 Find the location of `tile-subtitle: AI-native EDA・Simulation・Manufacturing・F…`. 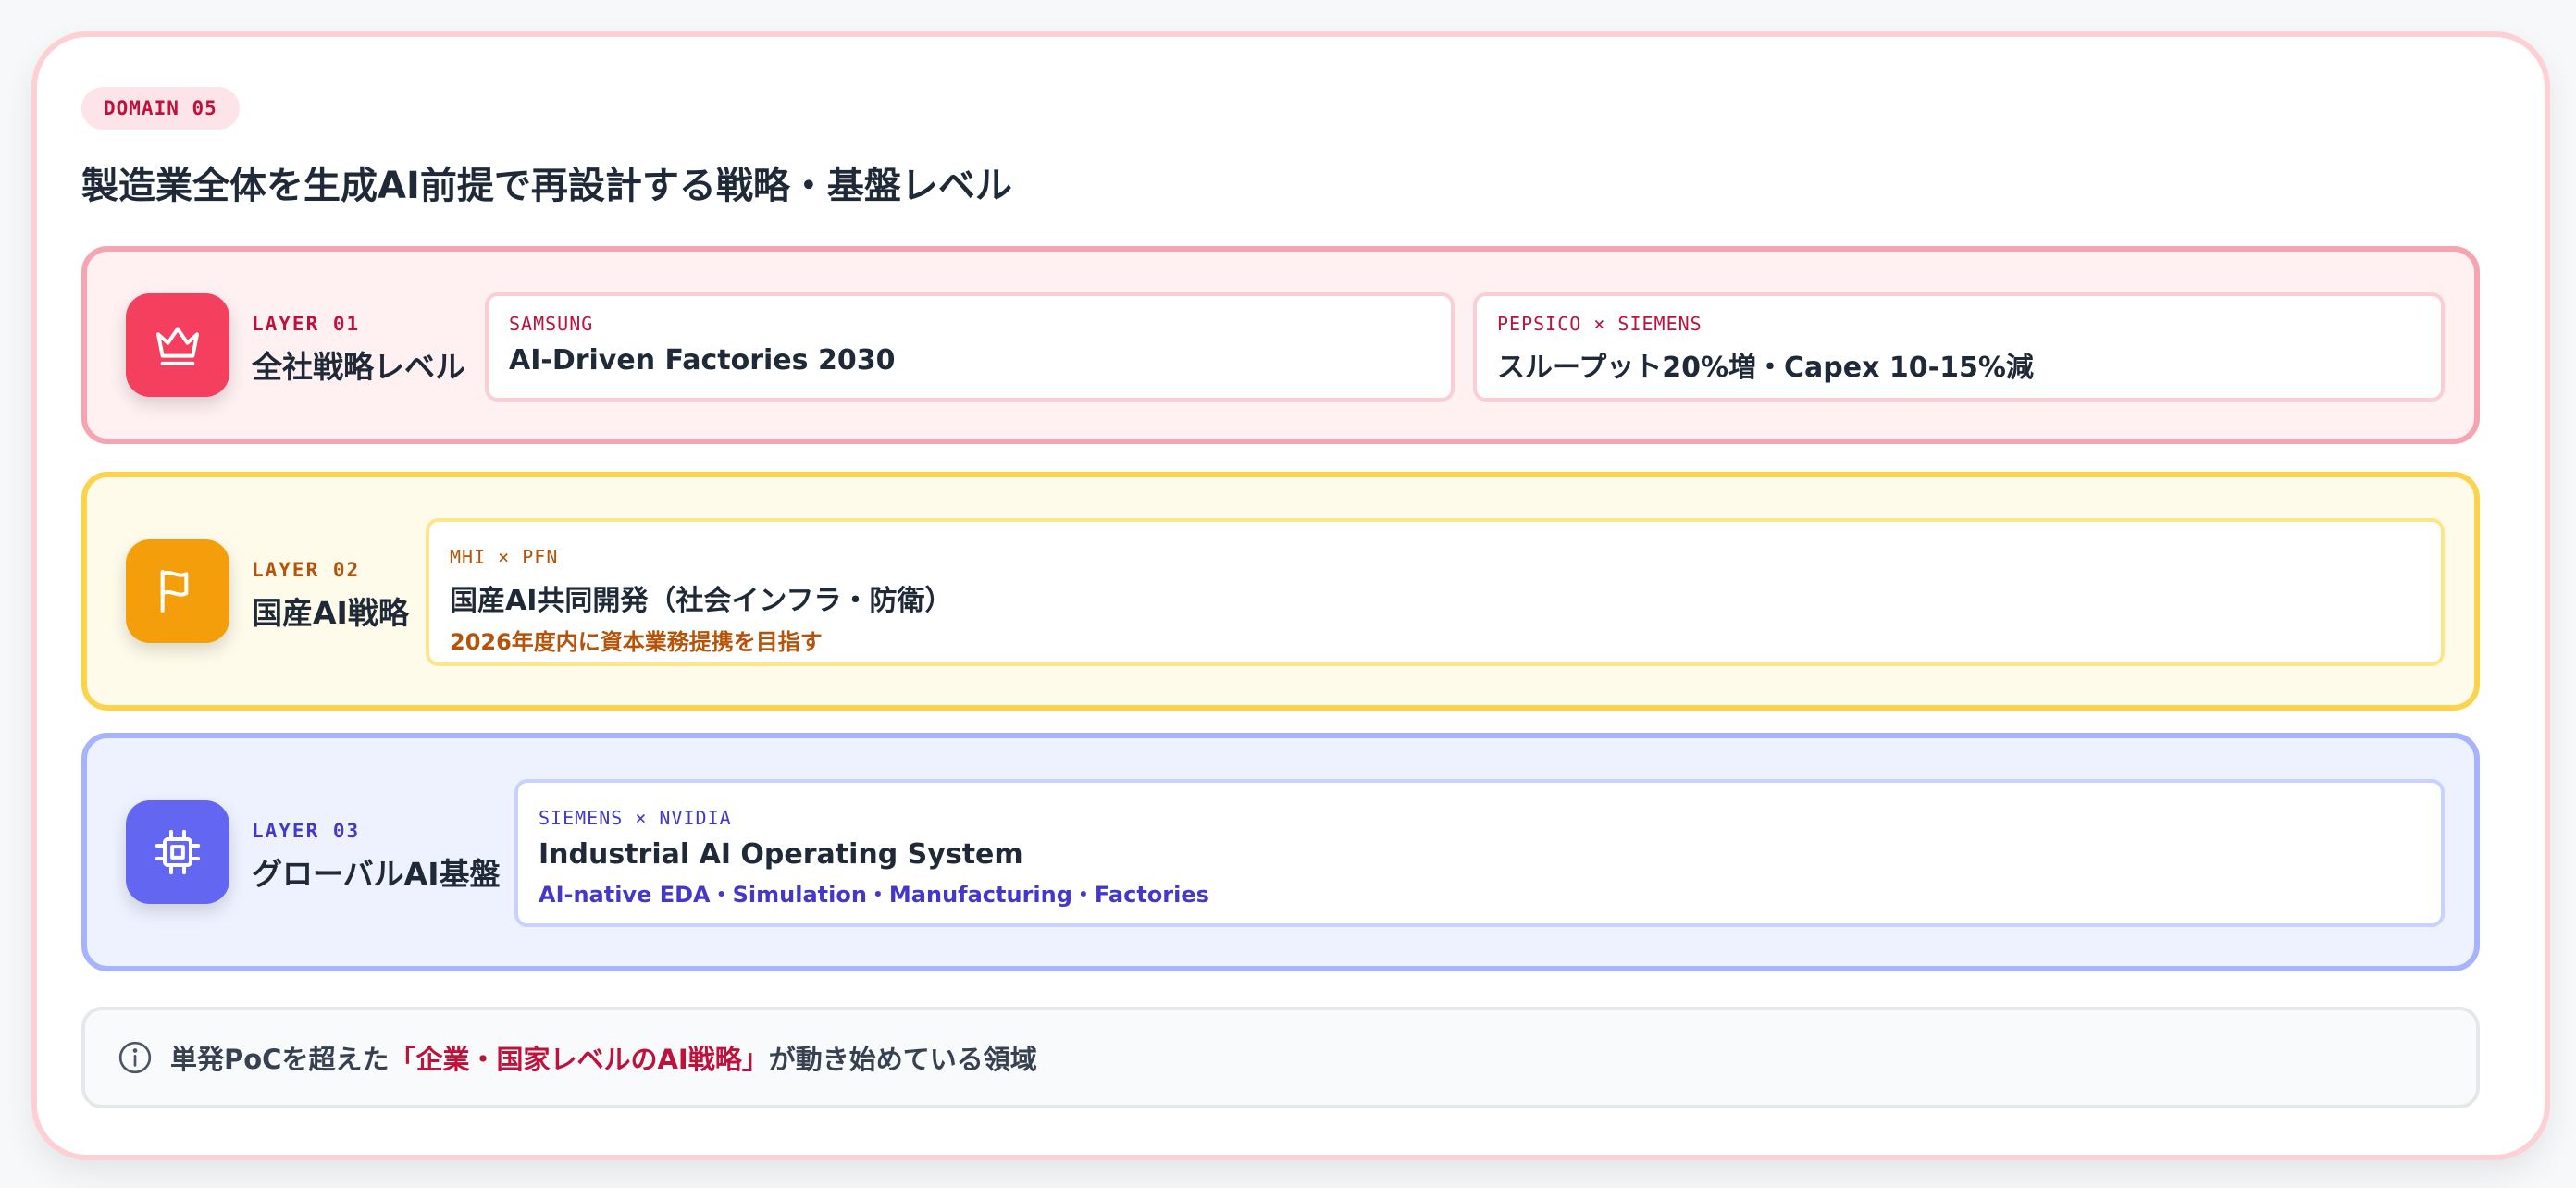

tile-subtitle: AI-native EDA・Simulation・Manufacturing・F… is located at coordinates (874, 895).